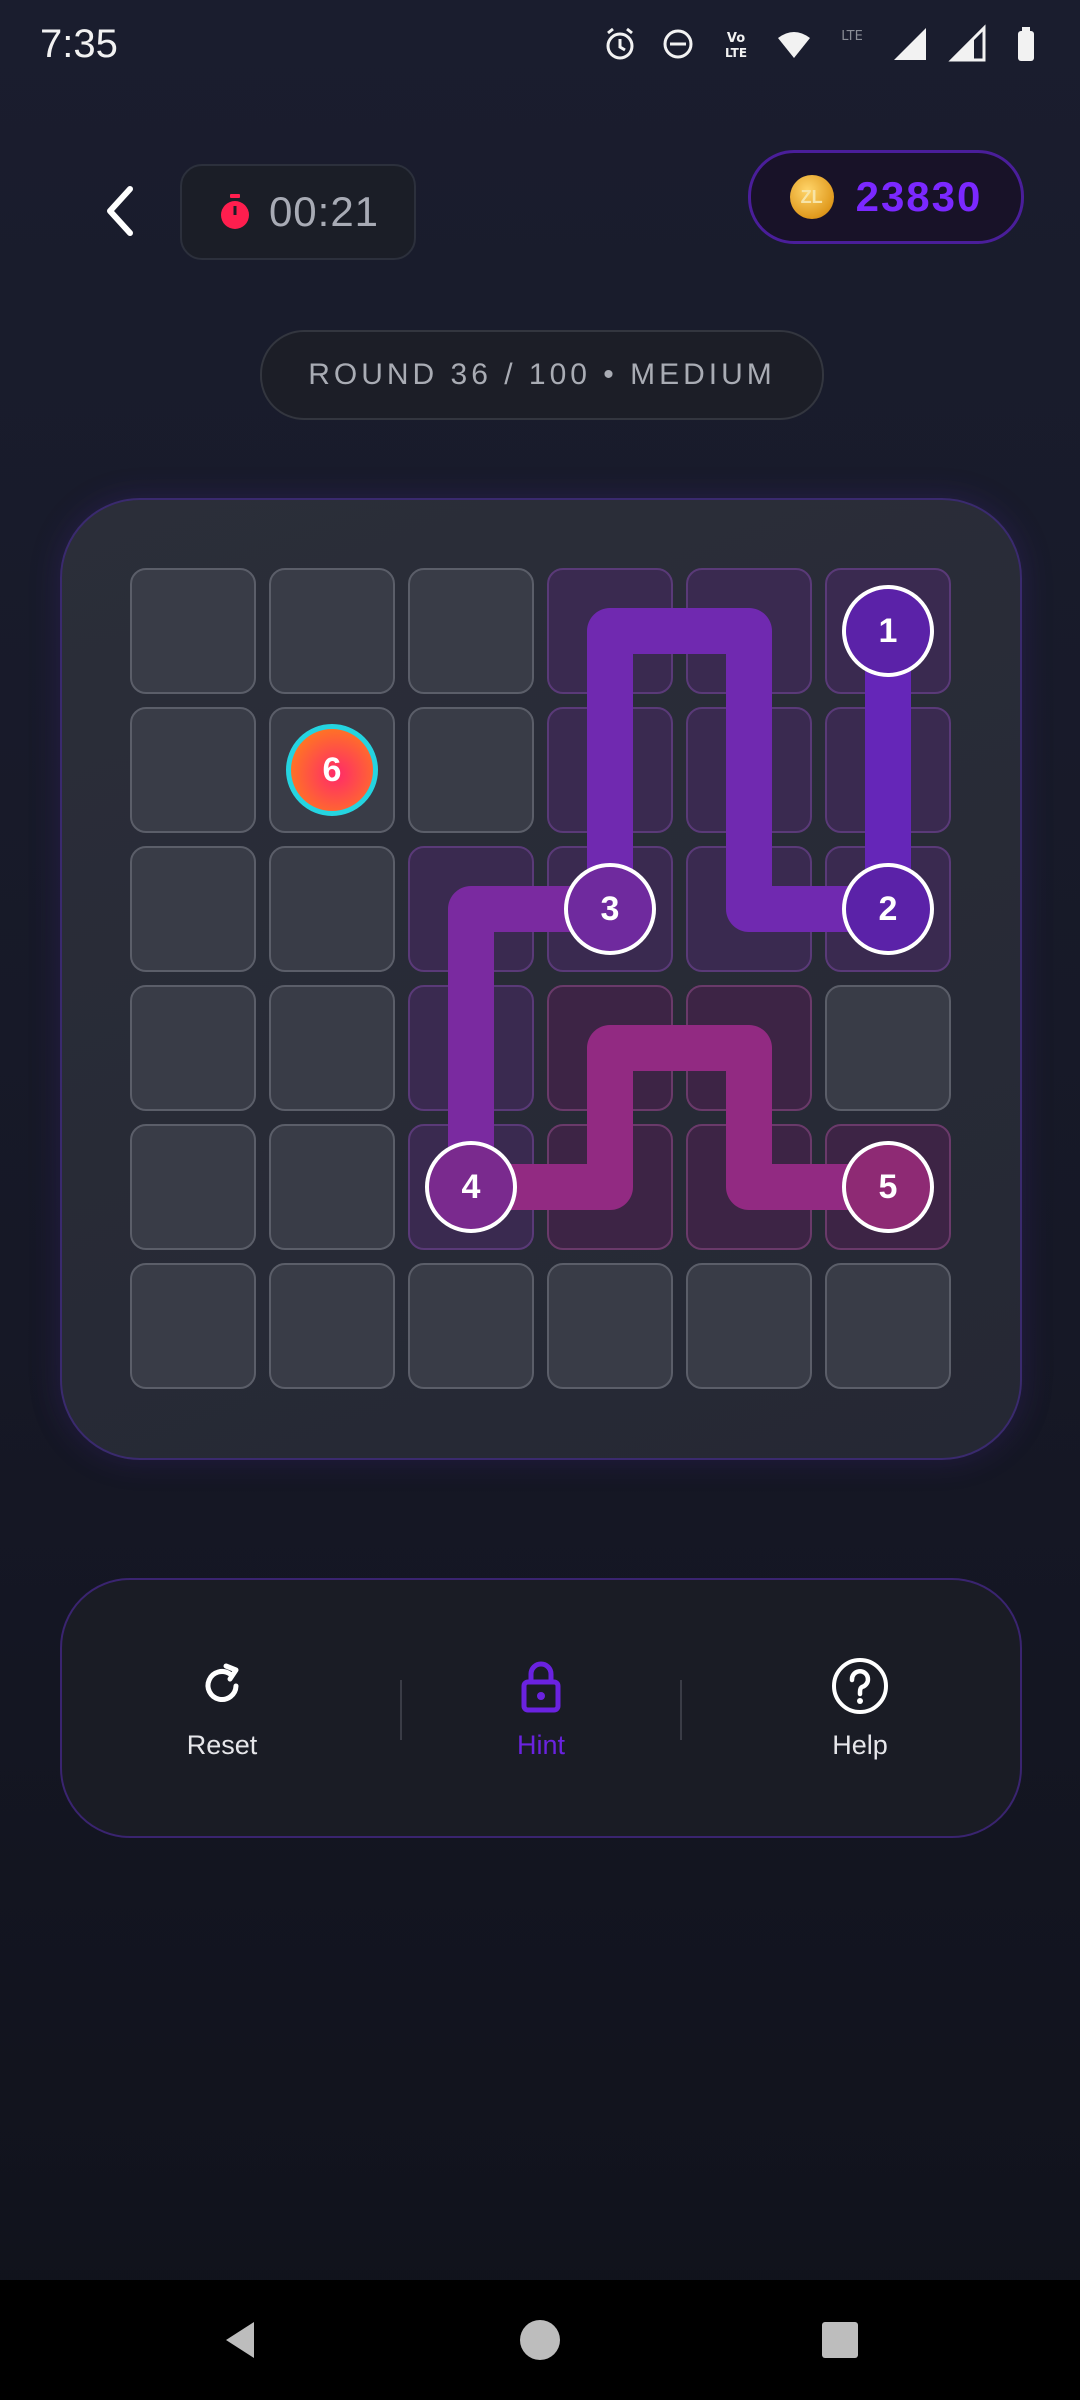 Image resolution: width=1080 pixels, height=2400 pixels. I want to click on reset-button: Reset, so click(222, 1708).